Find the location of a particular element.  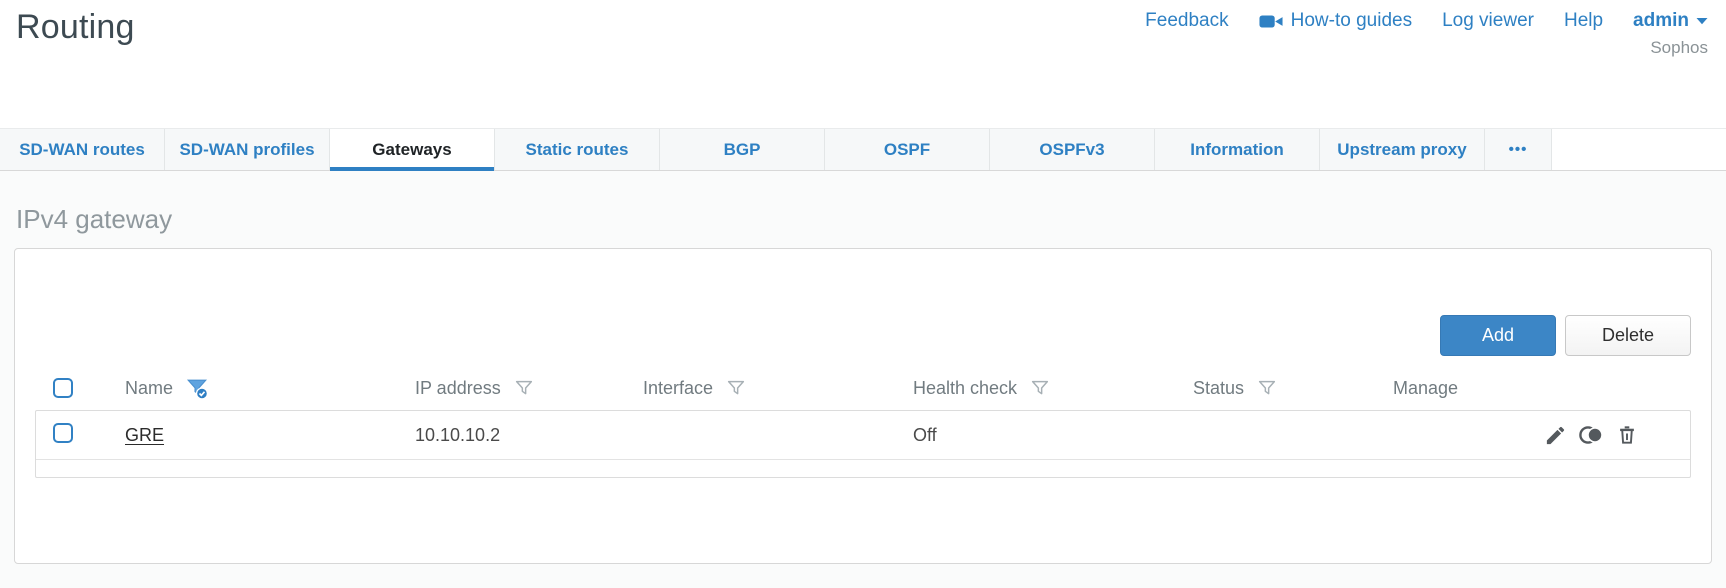

select-all-checkbox is located at coordinates (63, 388).